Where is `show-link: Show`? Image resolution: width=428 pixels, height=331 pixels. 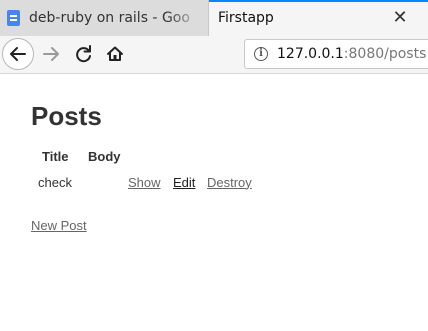
show-link: Show is located at coordinates (144, 182).